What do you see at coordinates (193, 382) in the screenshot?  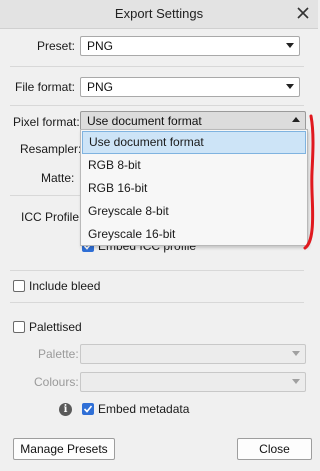 I see `colours-select` at bounding box center [193, 382].